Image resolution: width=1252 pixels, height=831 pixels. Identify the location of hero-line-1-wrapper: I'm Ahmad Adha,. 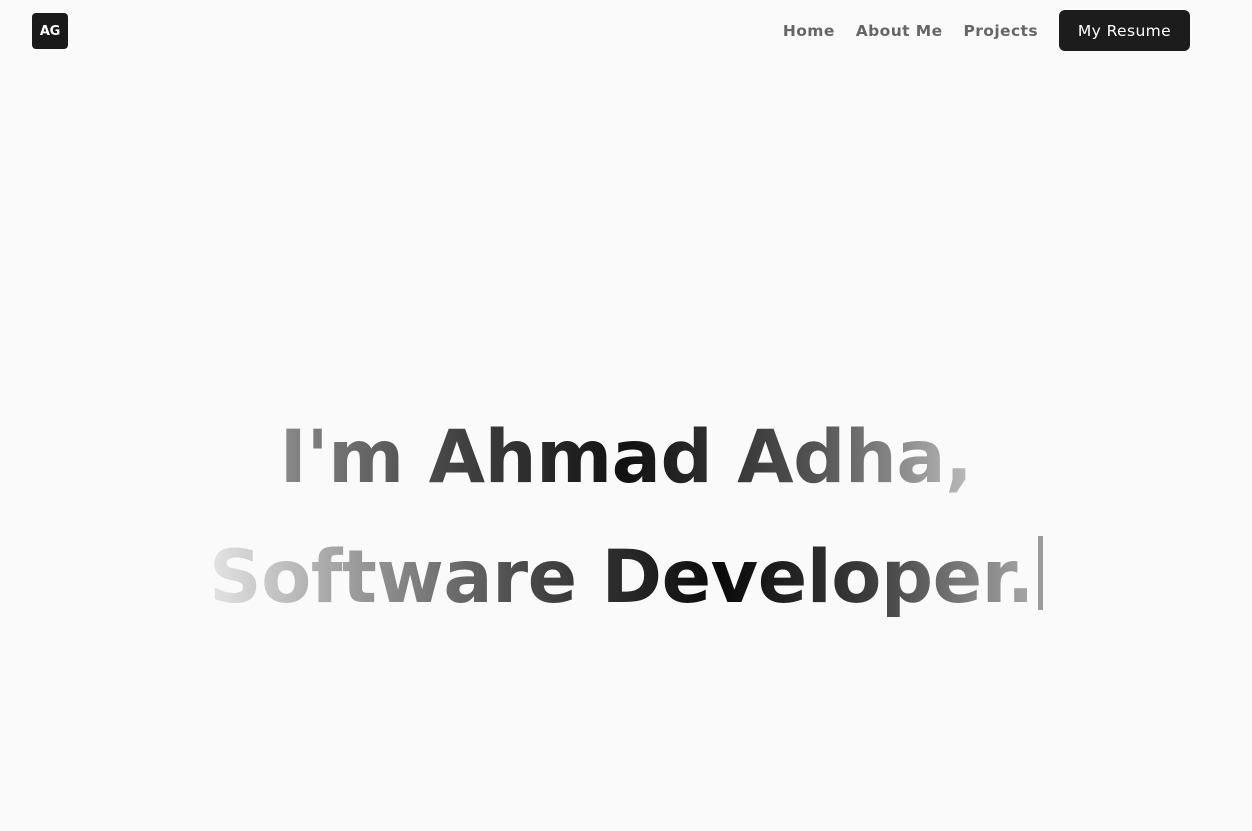
(626, 458).